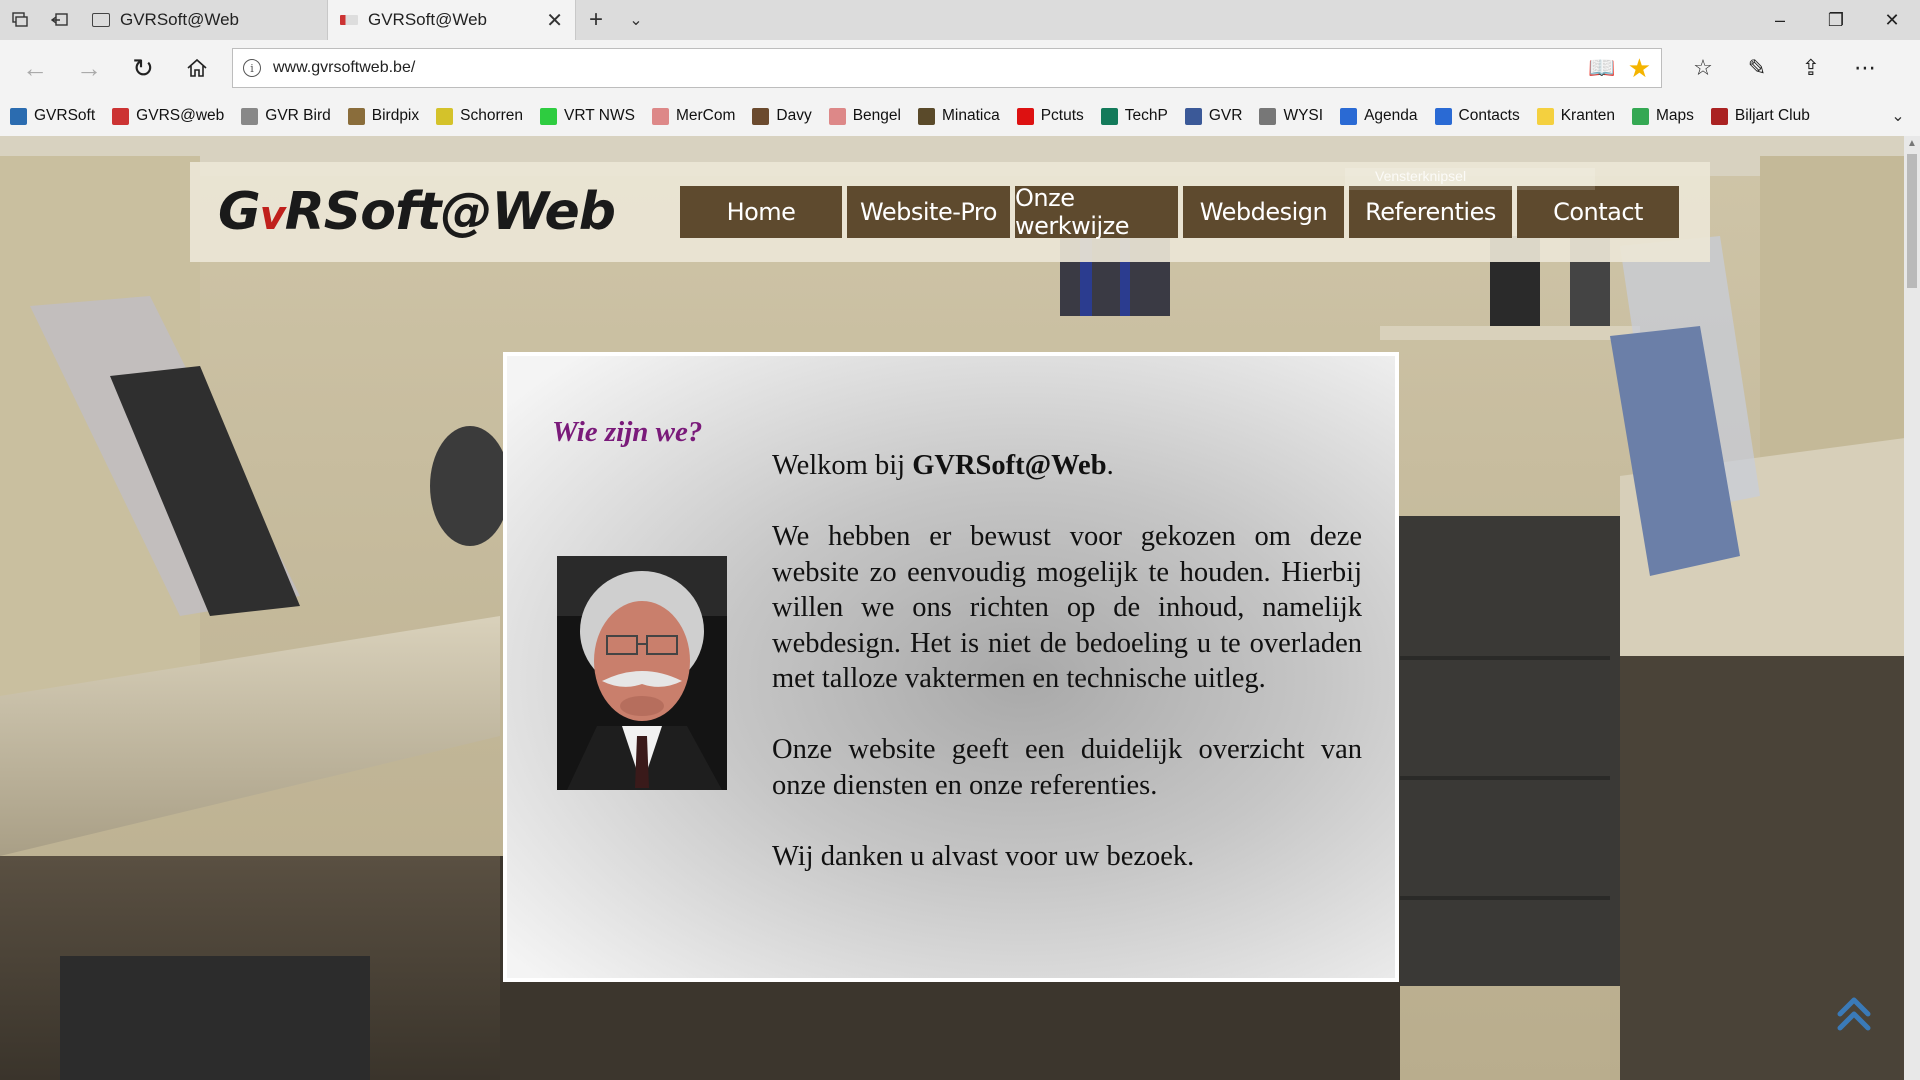 The image size is (1920, 1080). Describe the element at coordinates (450, 212) in the screenshot. I see `logo-text-end: RSoft@Web` at that location.